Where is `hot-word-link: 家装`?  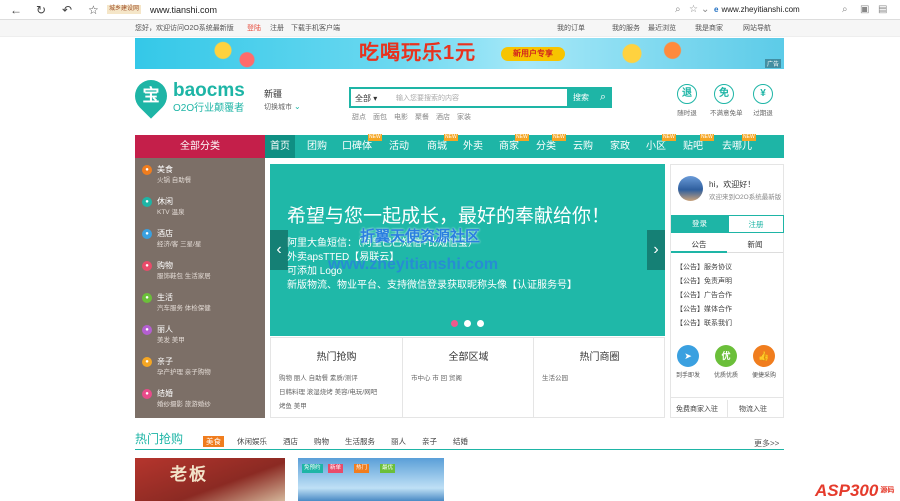
hot-word-link: 家装 is located at coordinates (464, 117).